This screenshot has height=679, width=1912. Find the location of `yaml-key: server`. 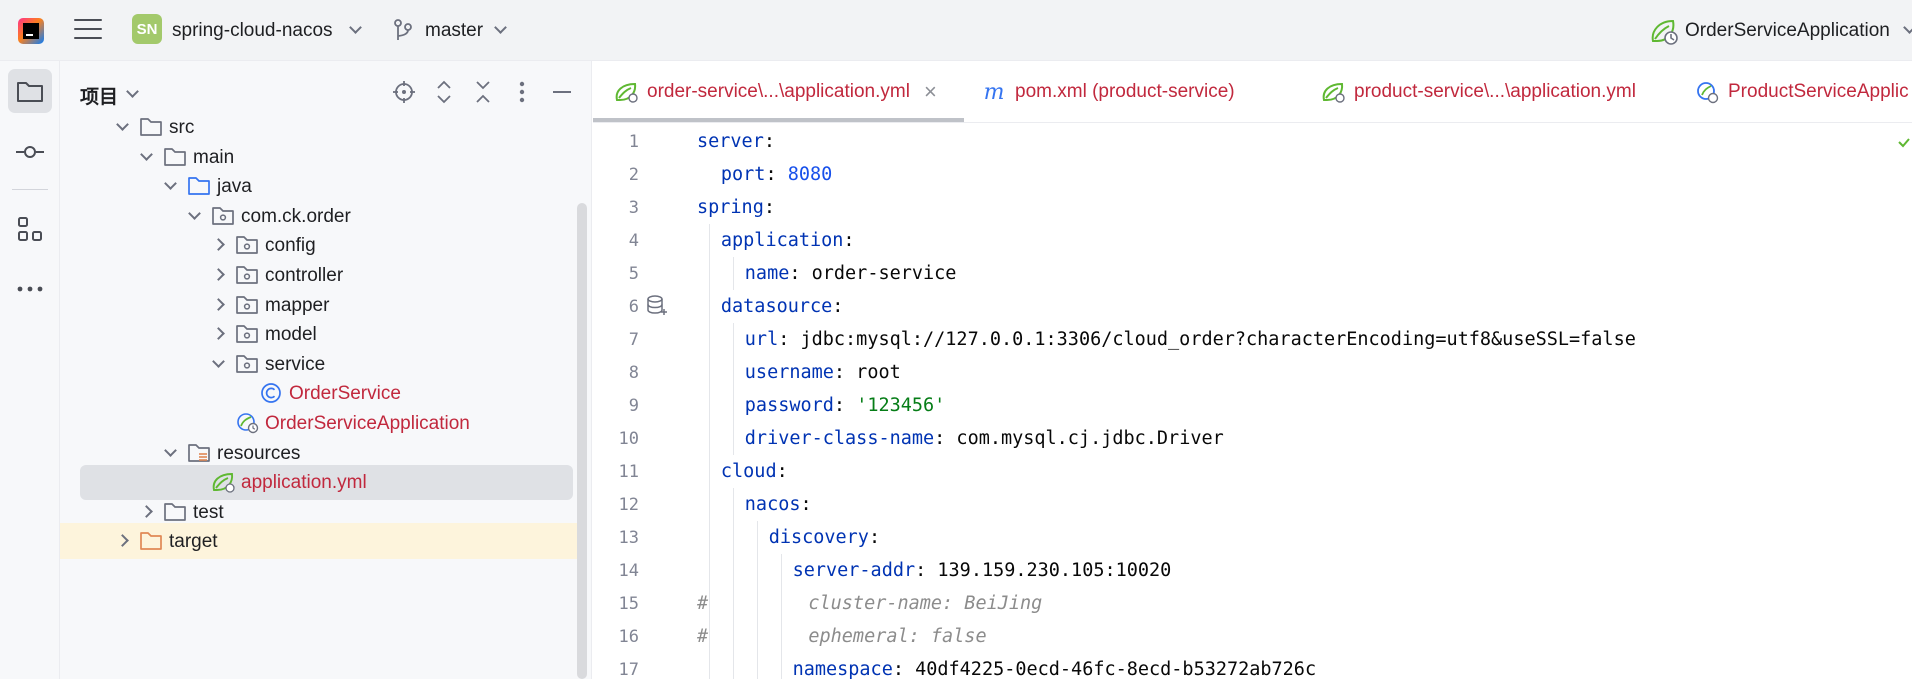

yaml-key: server is located at coordinates (730, 141).